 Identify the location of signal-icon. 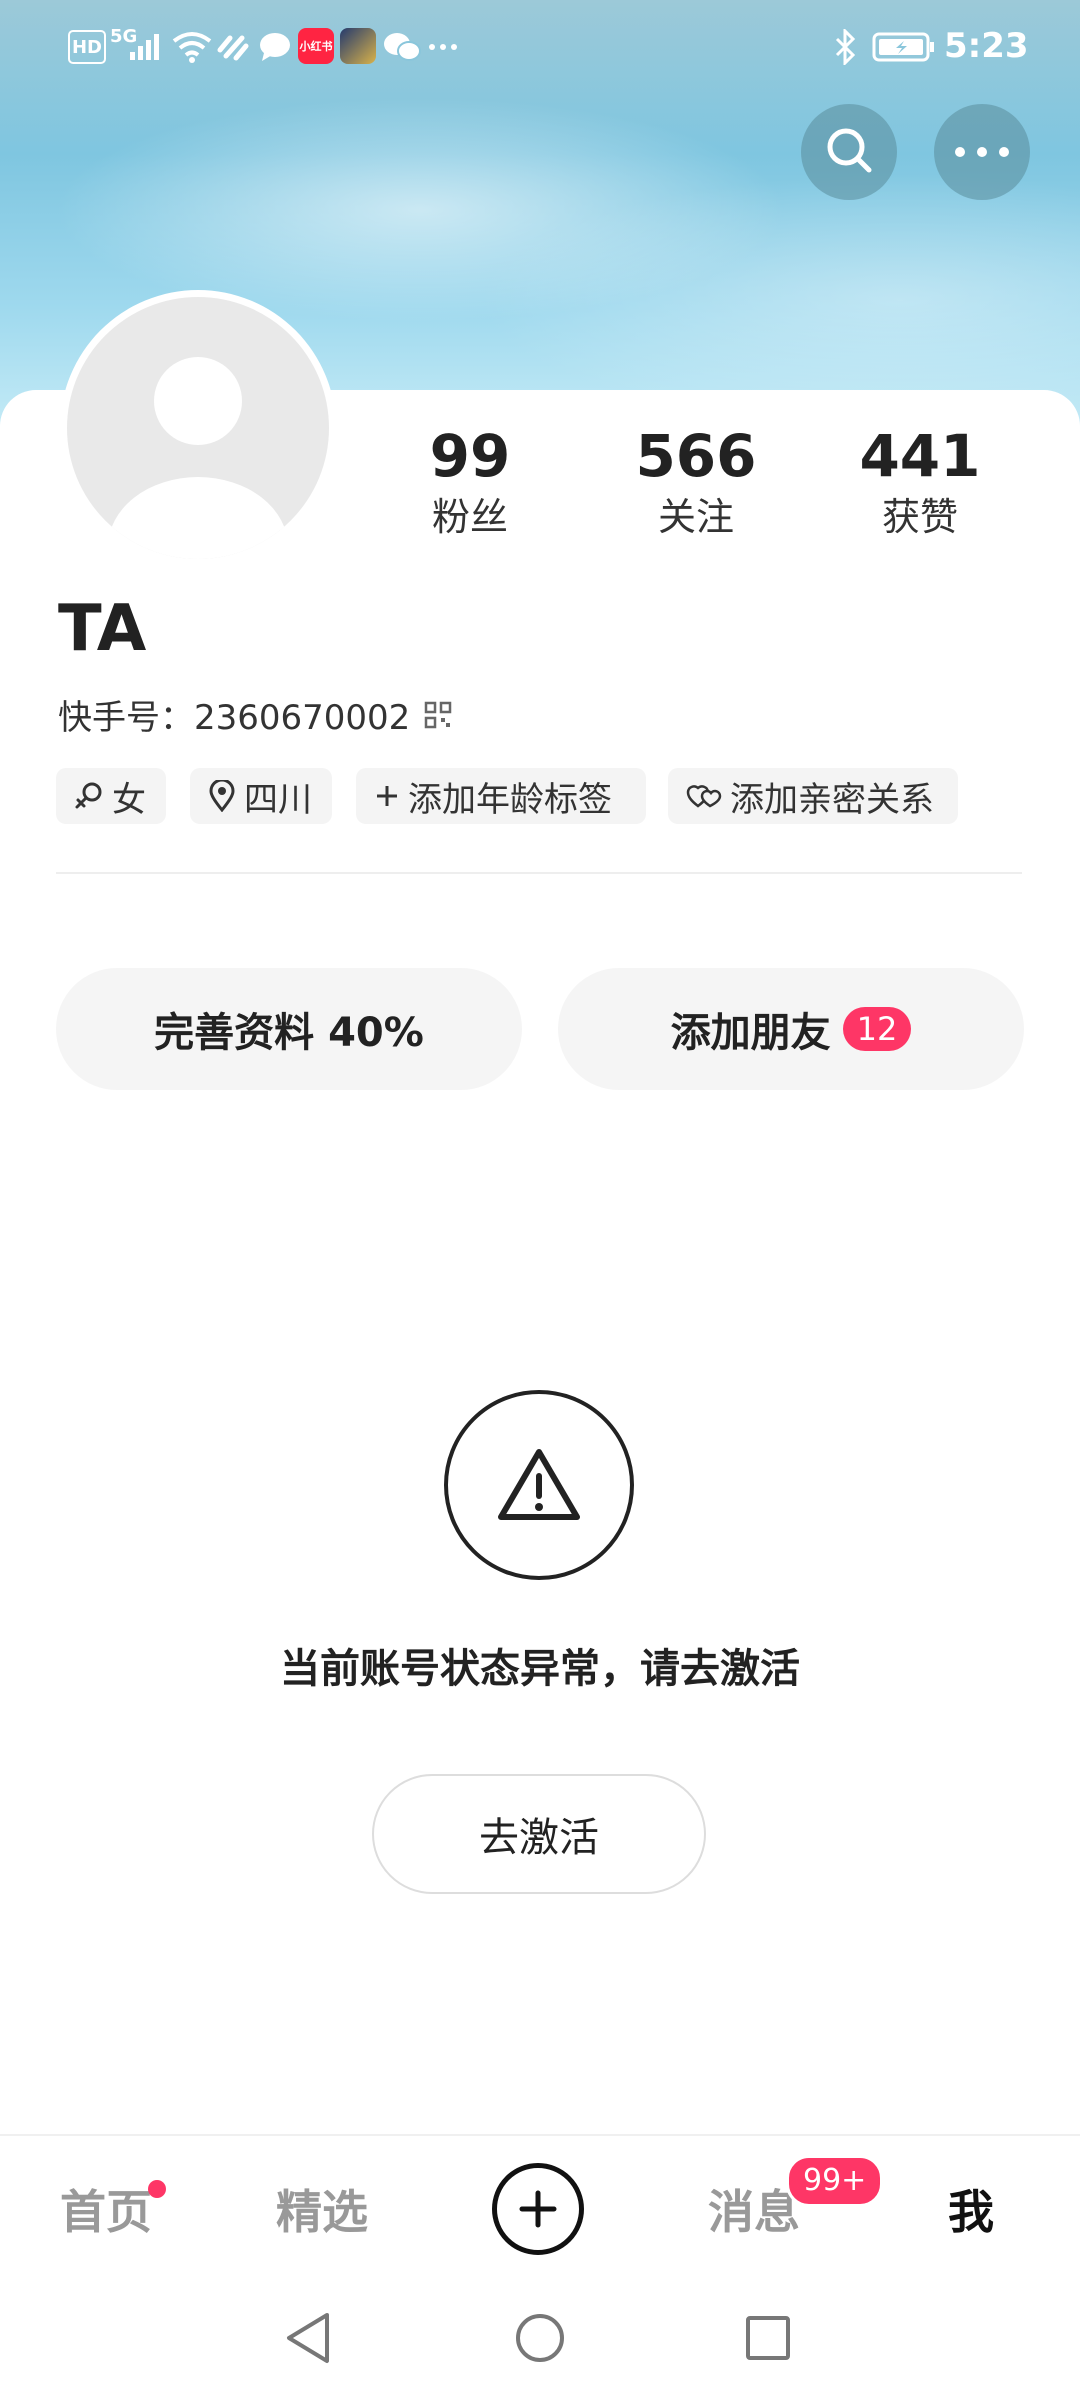
(145, 47).